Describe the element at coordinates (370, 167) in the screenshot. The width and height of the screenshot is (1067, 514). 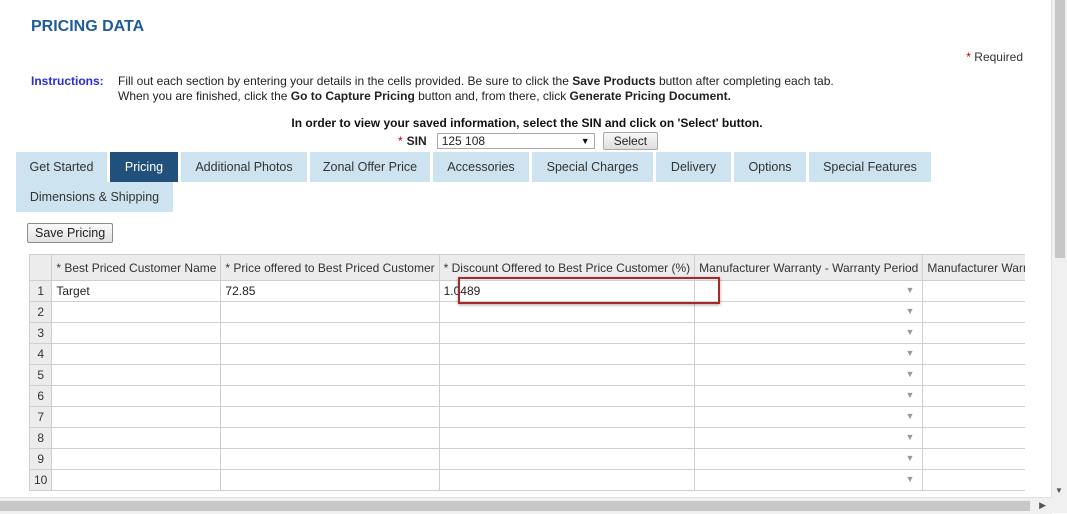
I see `tab-zonal-offer-price: Zonal Offer Price` at that location.